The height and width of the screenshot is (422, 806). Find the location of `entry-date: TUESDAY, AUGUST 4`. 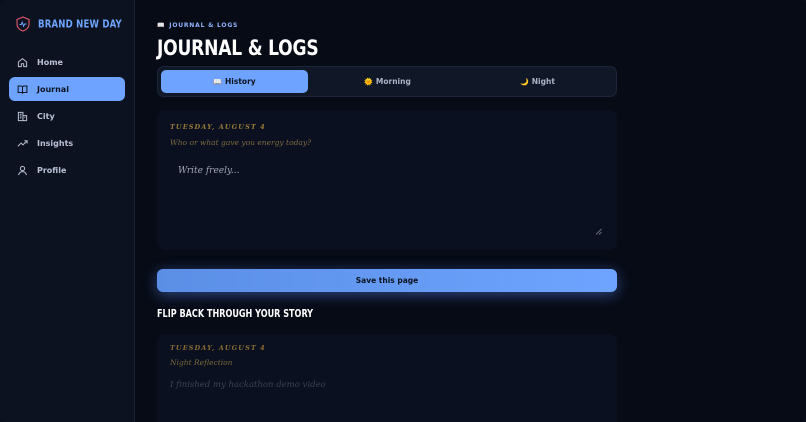

entry-date: TUESDAY, AUGUST 4 is located at coordinates (218, 127).